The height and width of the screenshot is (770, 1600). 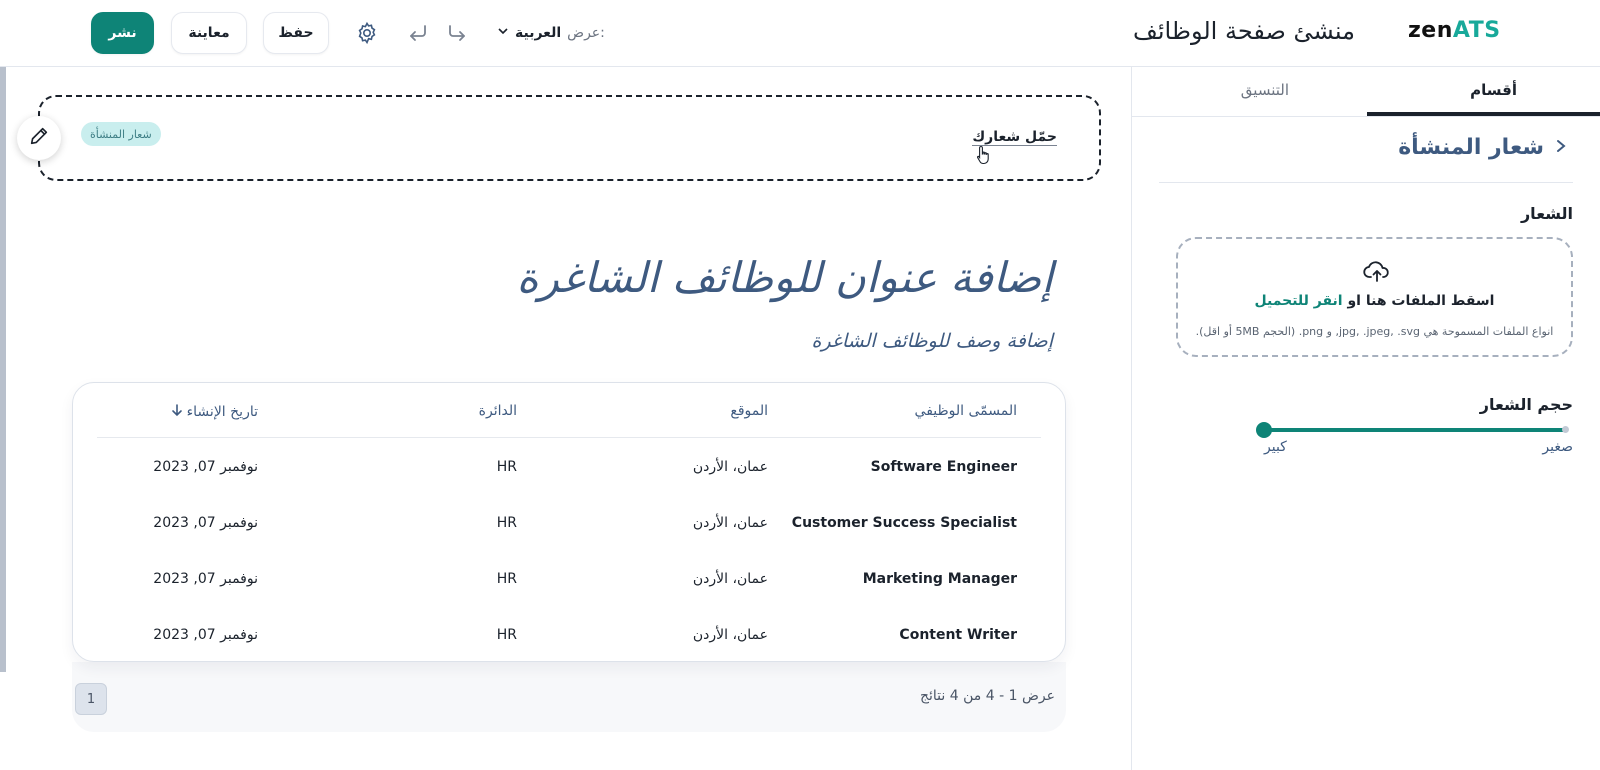 I want to click on save-button: حفظ, so click(x=296, y=33).